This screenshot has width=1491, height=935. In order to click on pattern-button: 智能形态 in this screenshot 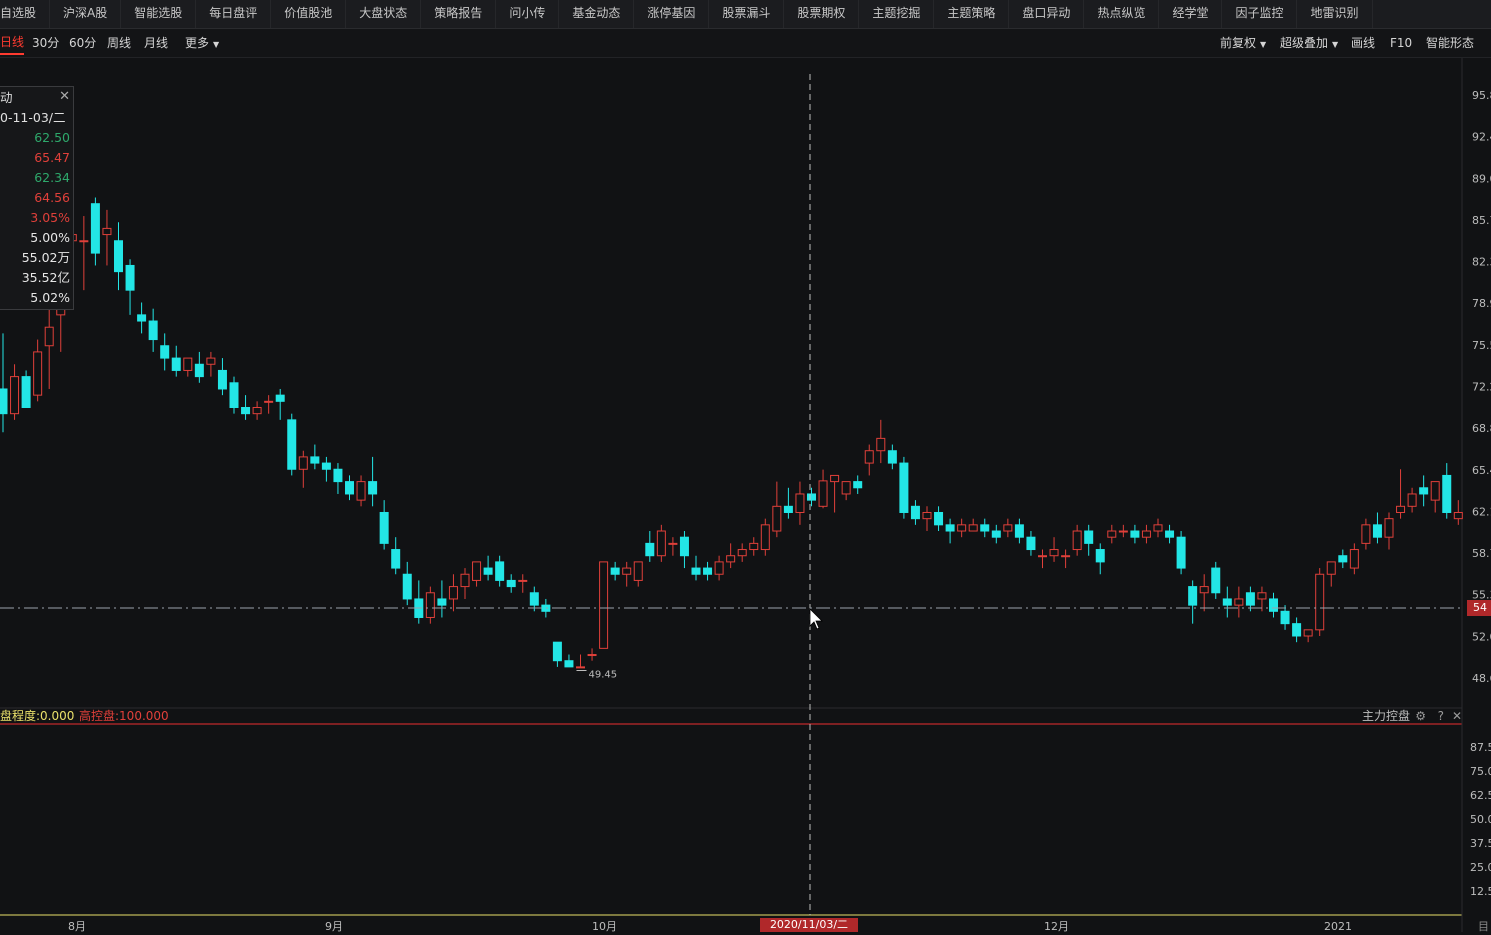, I will do `click(1450, 43)`.